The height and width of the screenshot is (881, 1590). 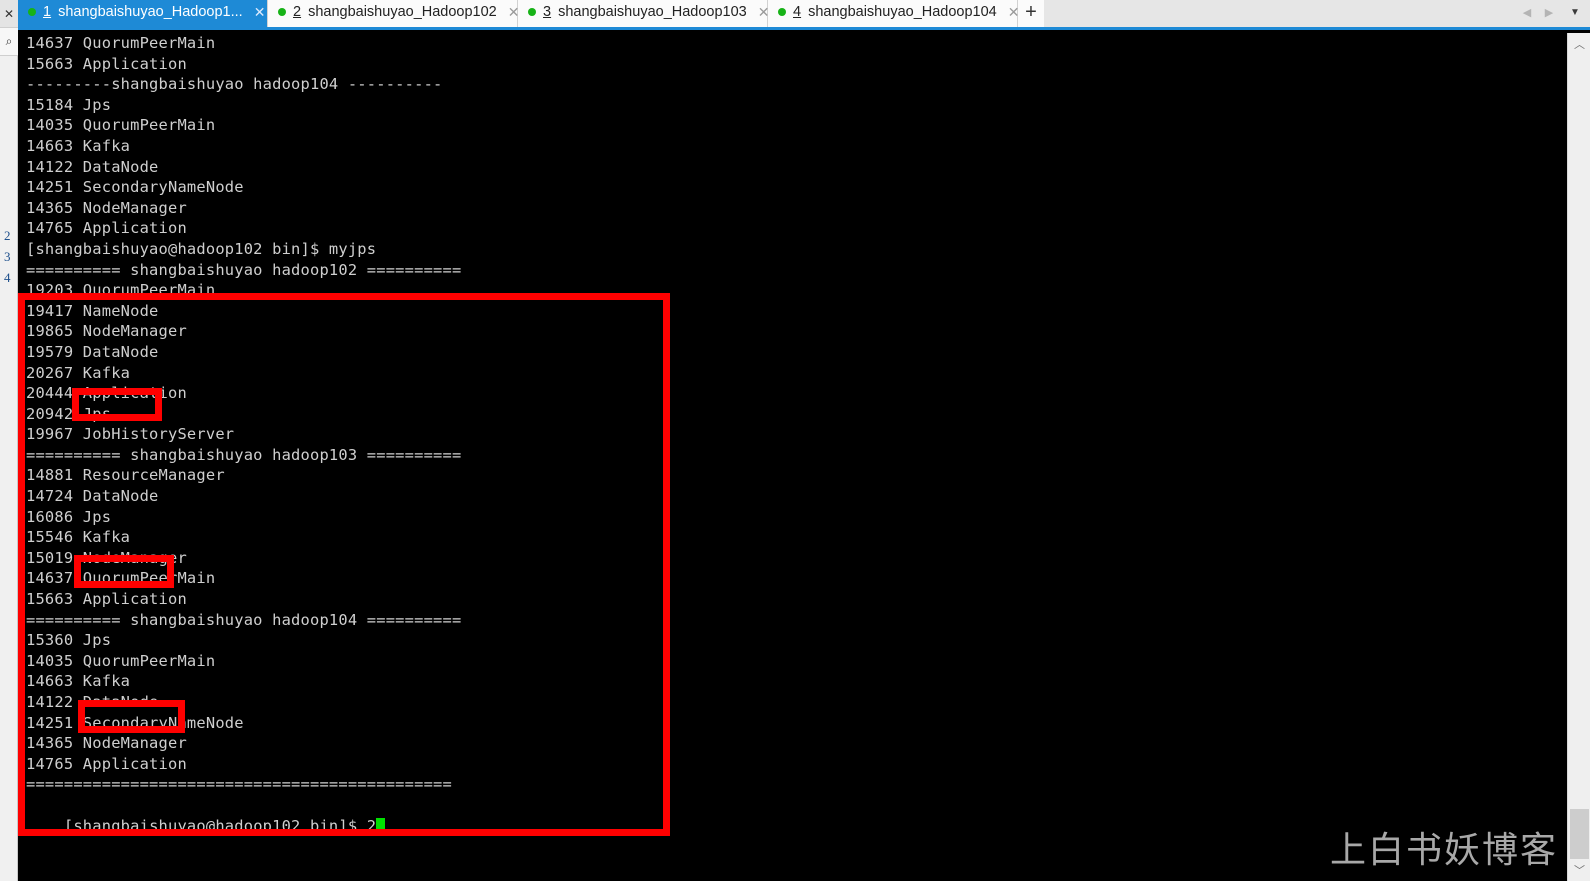 I want to click on terminal-line: 20267 Kafka, so click(x=78, y=372).